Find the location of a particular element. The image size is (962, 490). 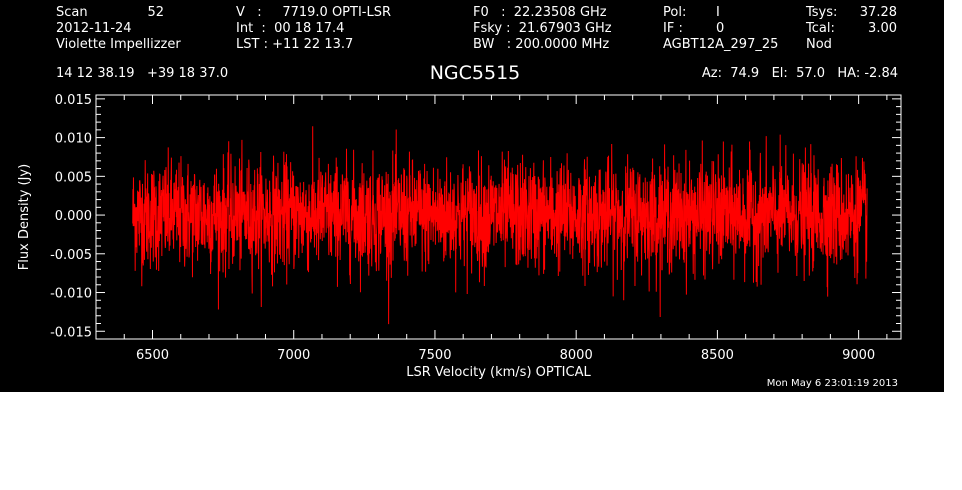

x-tick-label: 7000 is located at coordinates (293, 355).